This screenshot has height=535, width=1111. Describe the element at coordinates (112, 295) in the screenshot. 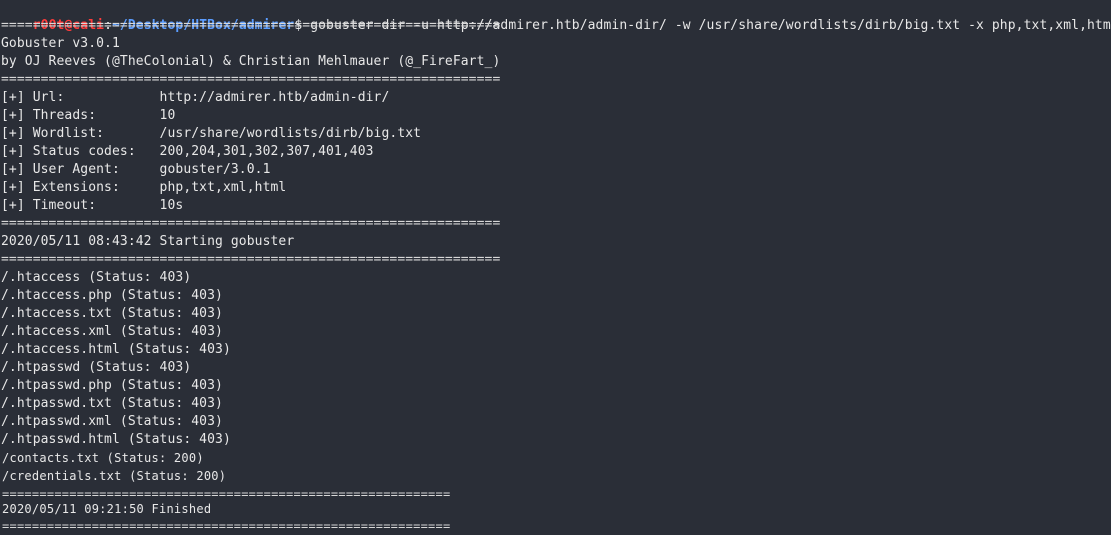

I see `result-line: /.htaccess.php (Status: 403)` at that location.